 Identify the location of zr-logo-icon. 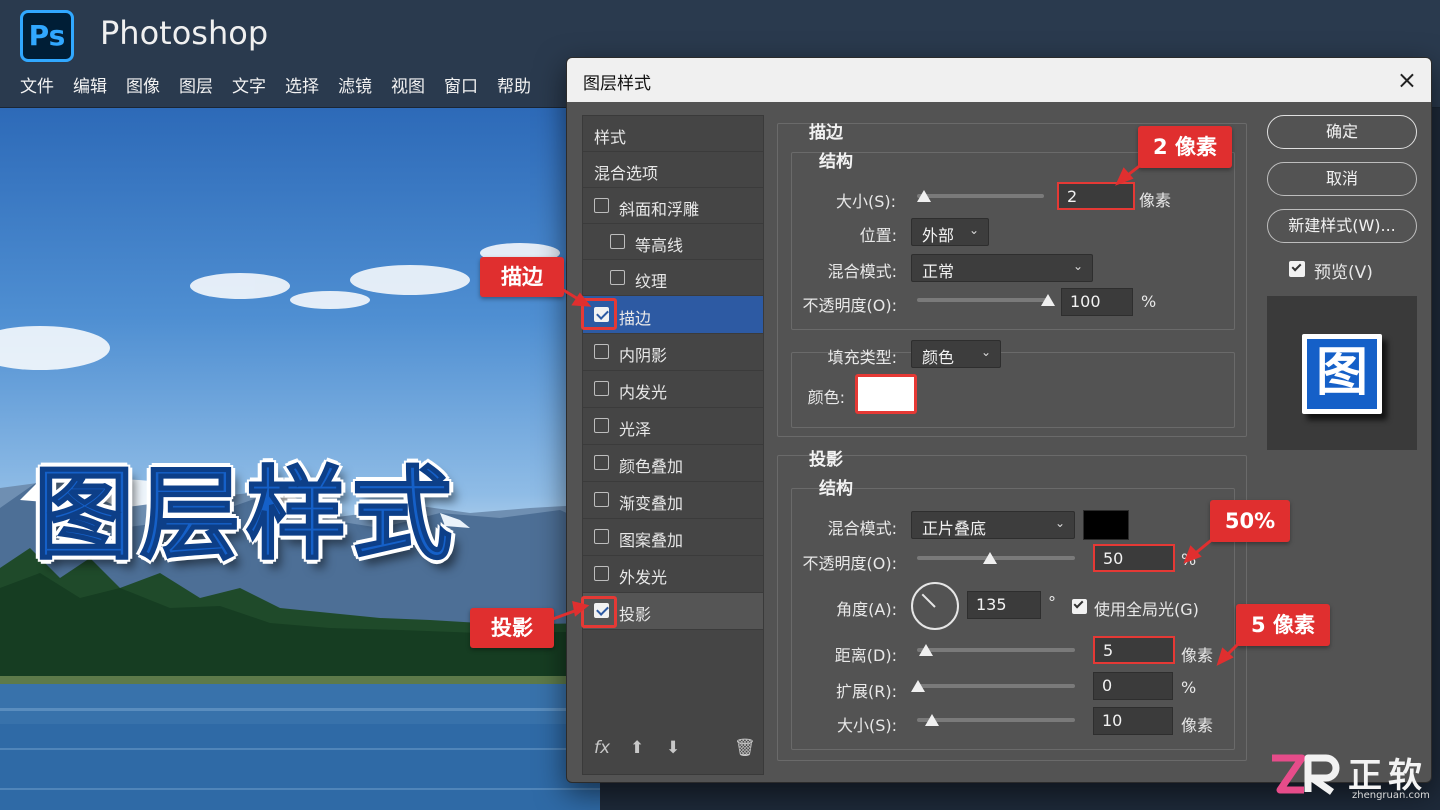
(1306, 774).